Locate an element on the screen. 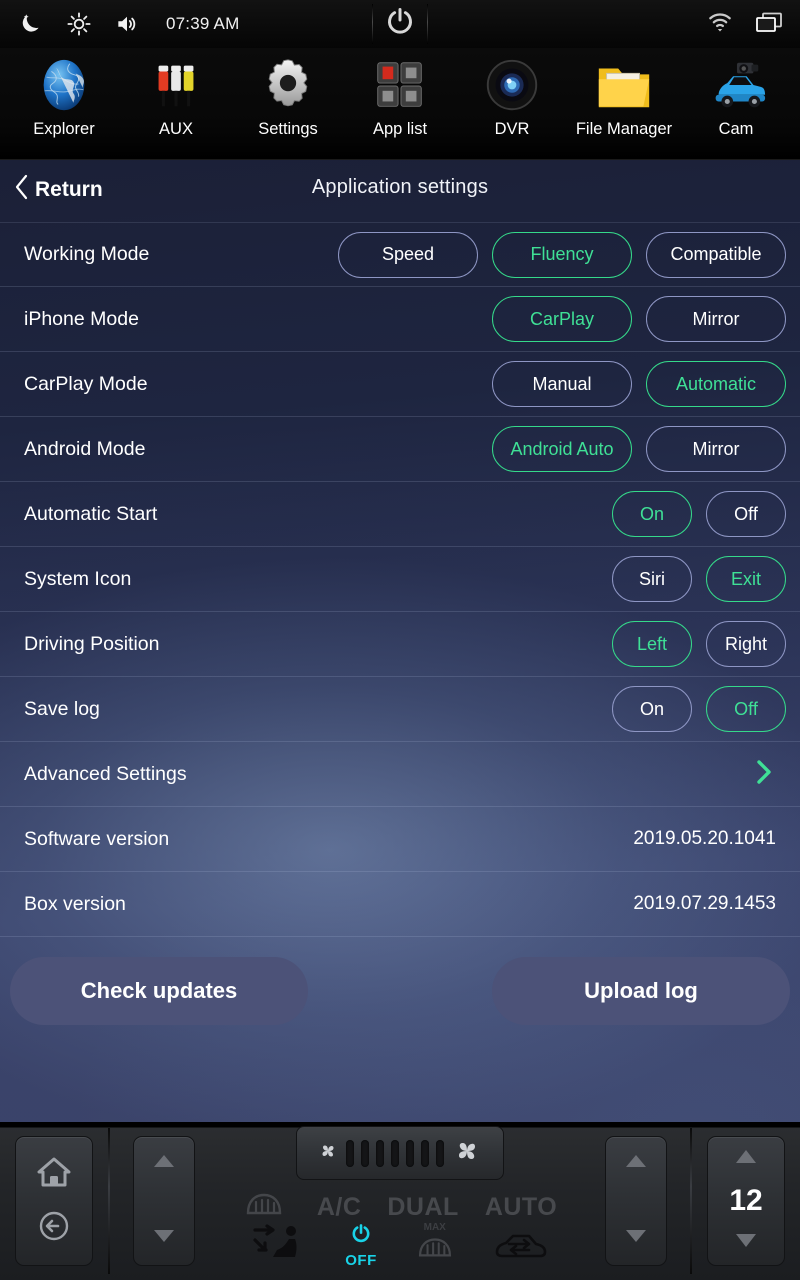  right-temp-stepper is located at coordinates (636, 1201).